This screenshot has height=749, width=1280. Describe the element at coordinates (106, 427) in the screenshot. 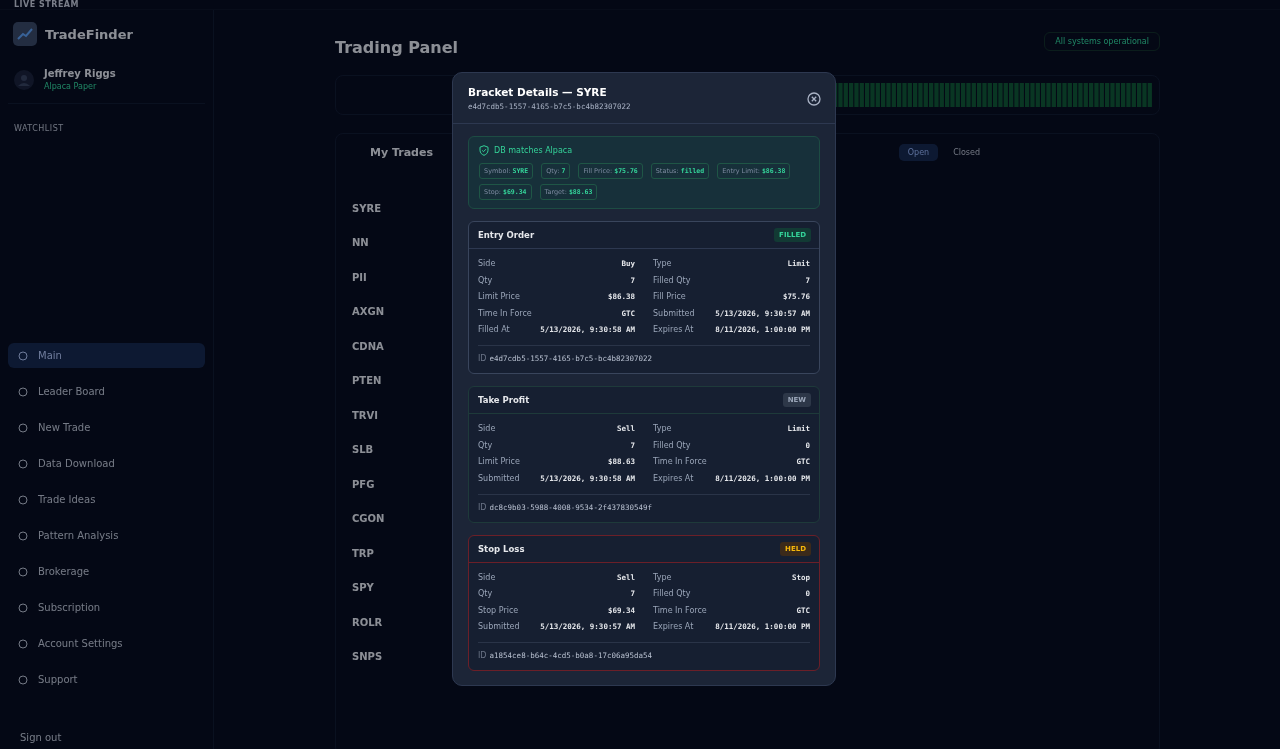

I see `nav-item: New Trade` at that location.